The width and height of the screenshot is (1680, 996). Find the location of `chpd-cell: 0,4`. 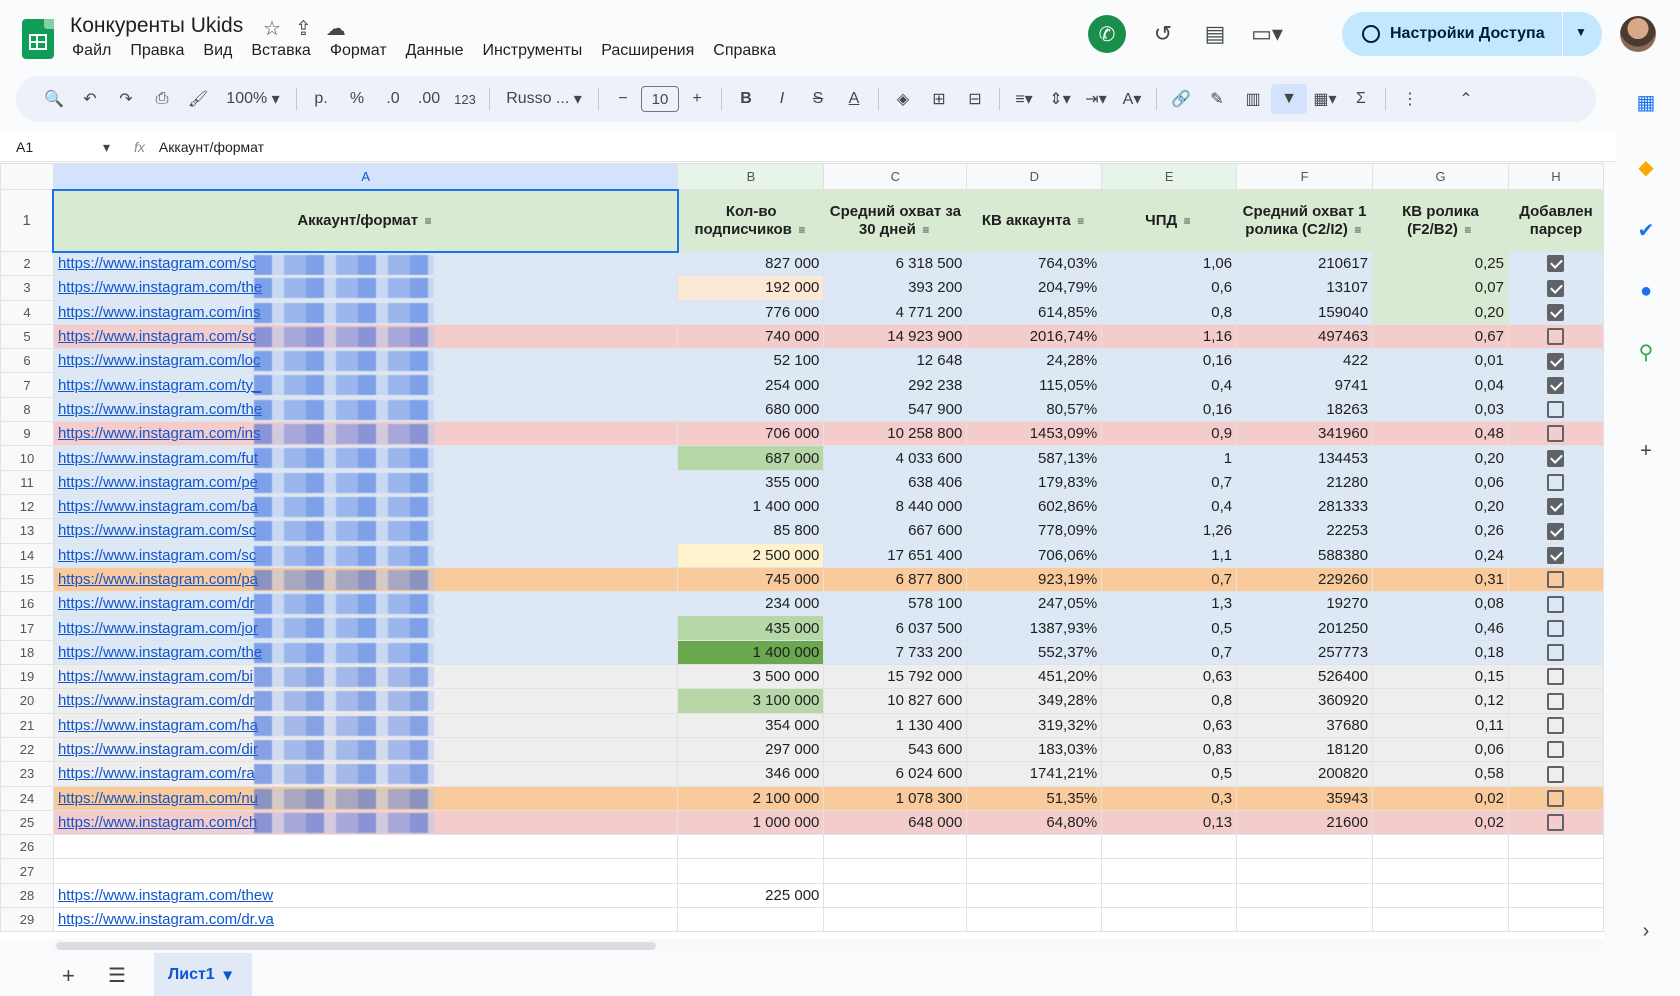

chpd-cell: 0,4 is located at coordinates (1169, 506).